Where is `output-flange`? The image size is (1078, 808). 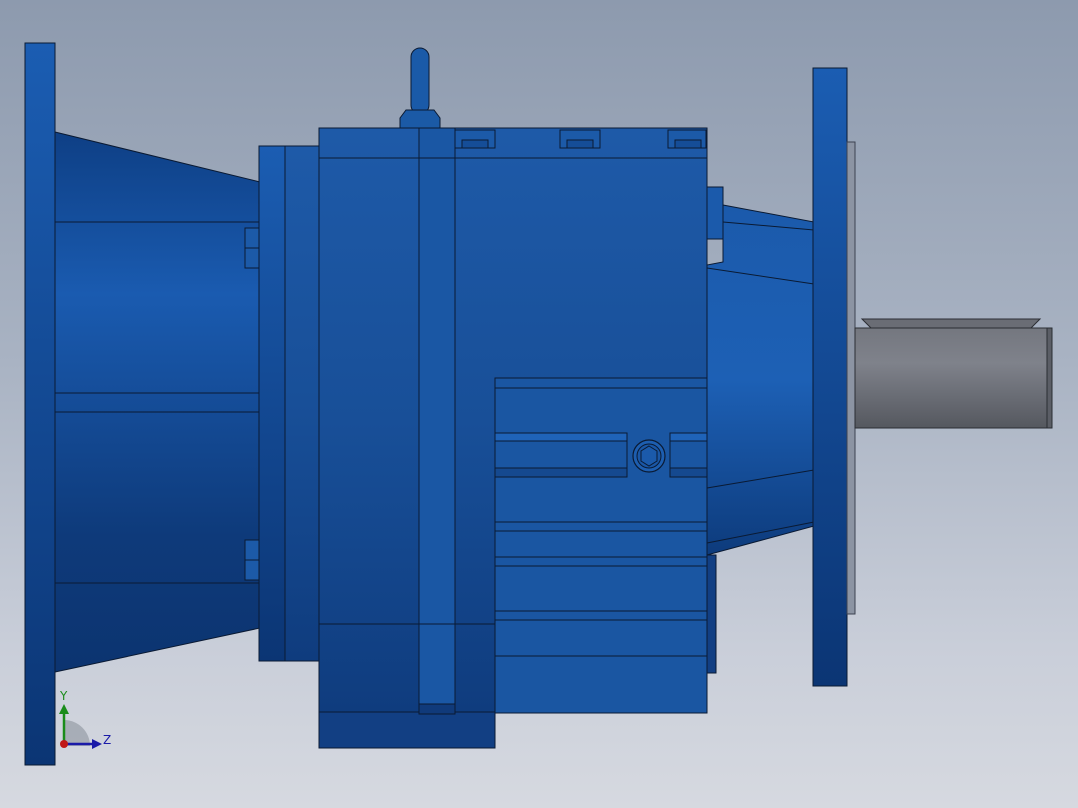
output-flange is located at coordinates (834, 377).